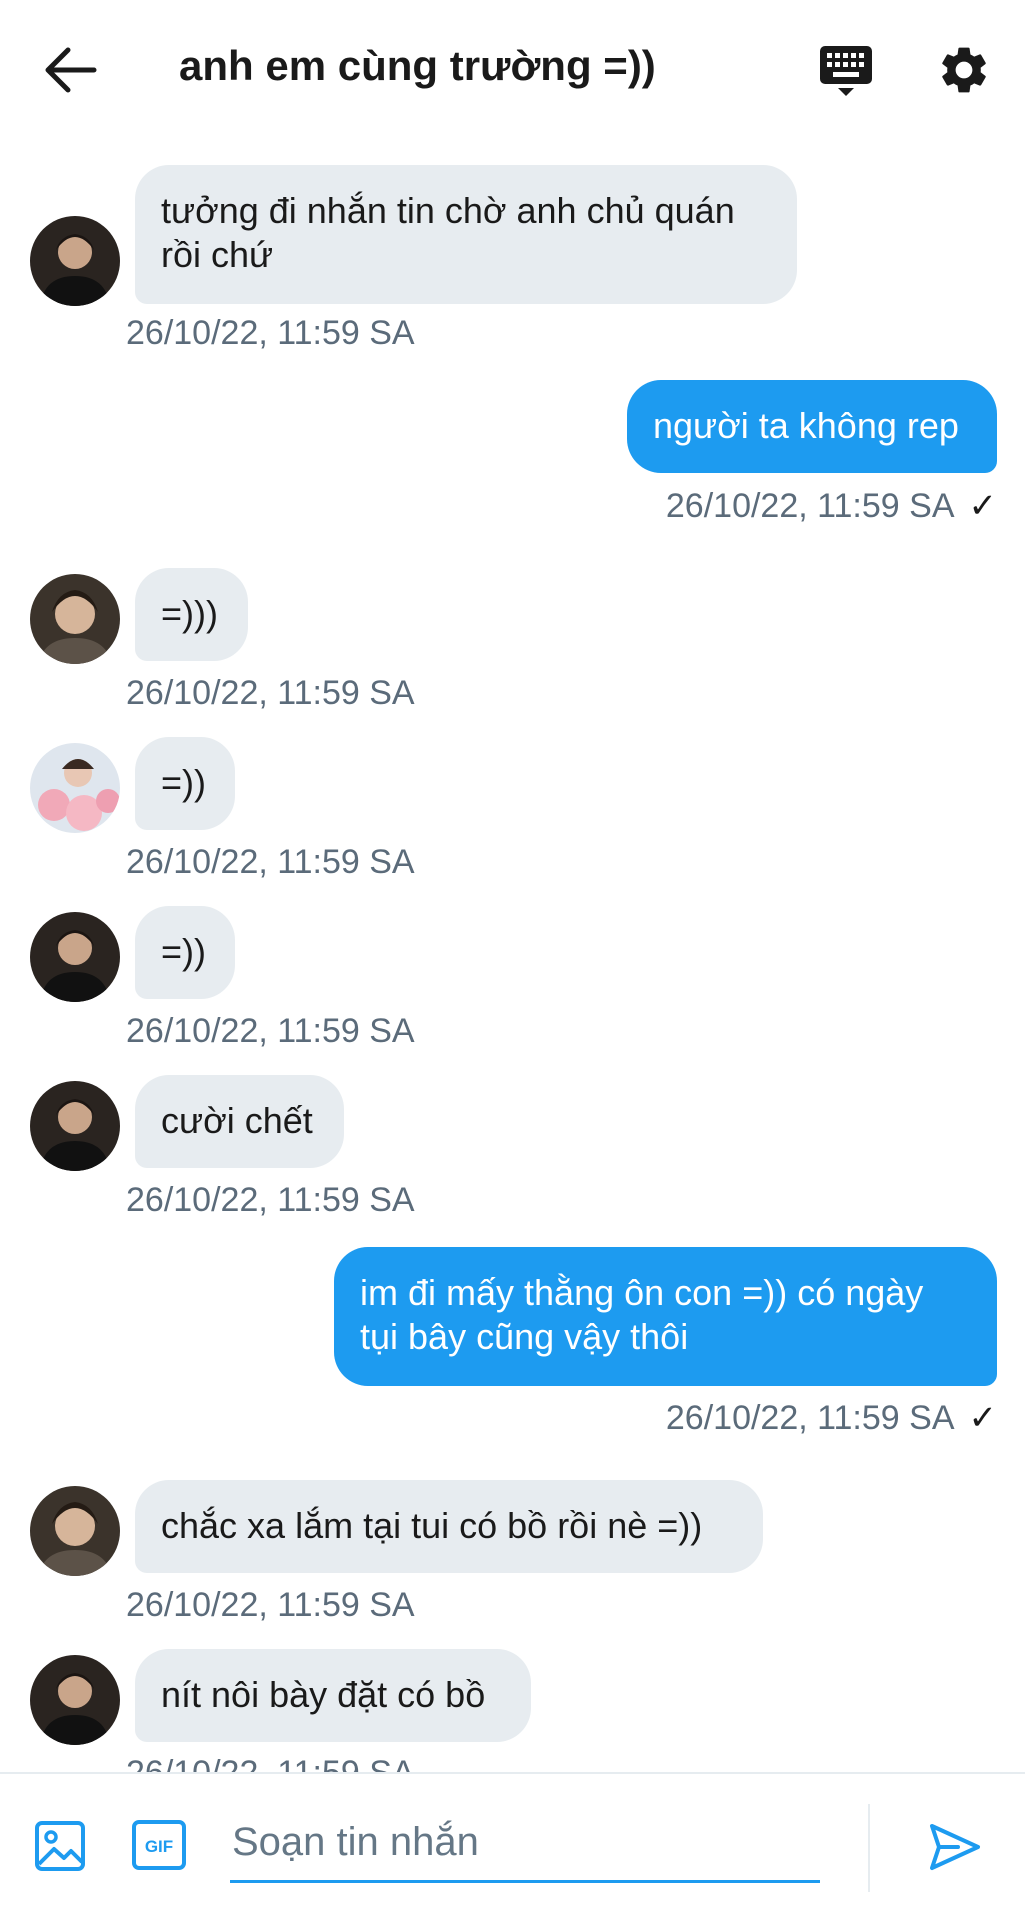 This screenshot has height=1922, width=1025. I want to click on message-text: người ta không rep, so click(806, 425).